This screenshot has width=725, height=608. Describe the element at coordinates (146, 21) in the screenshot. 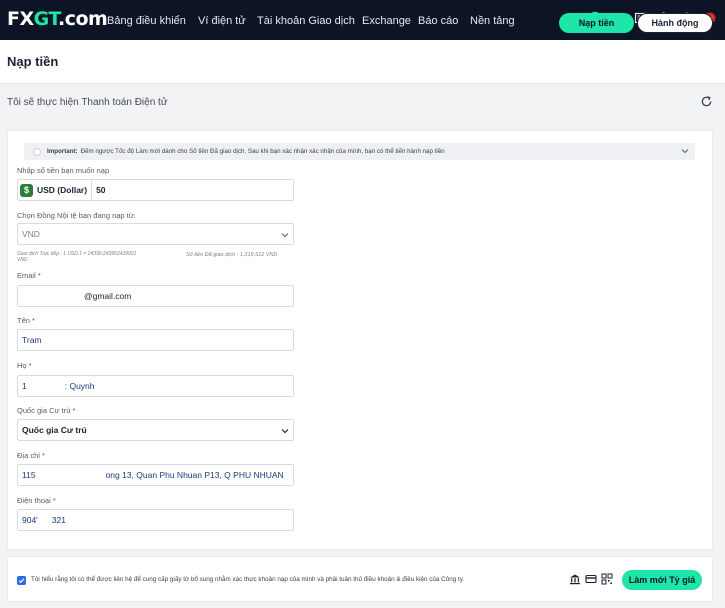

I see `nav-dashboard: Bảng điều khiển` at that location.